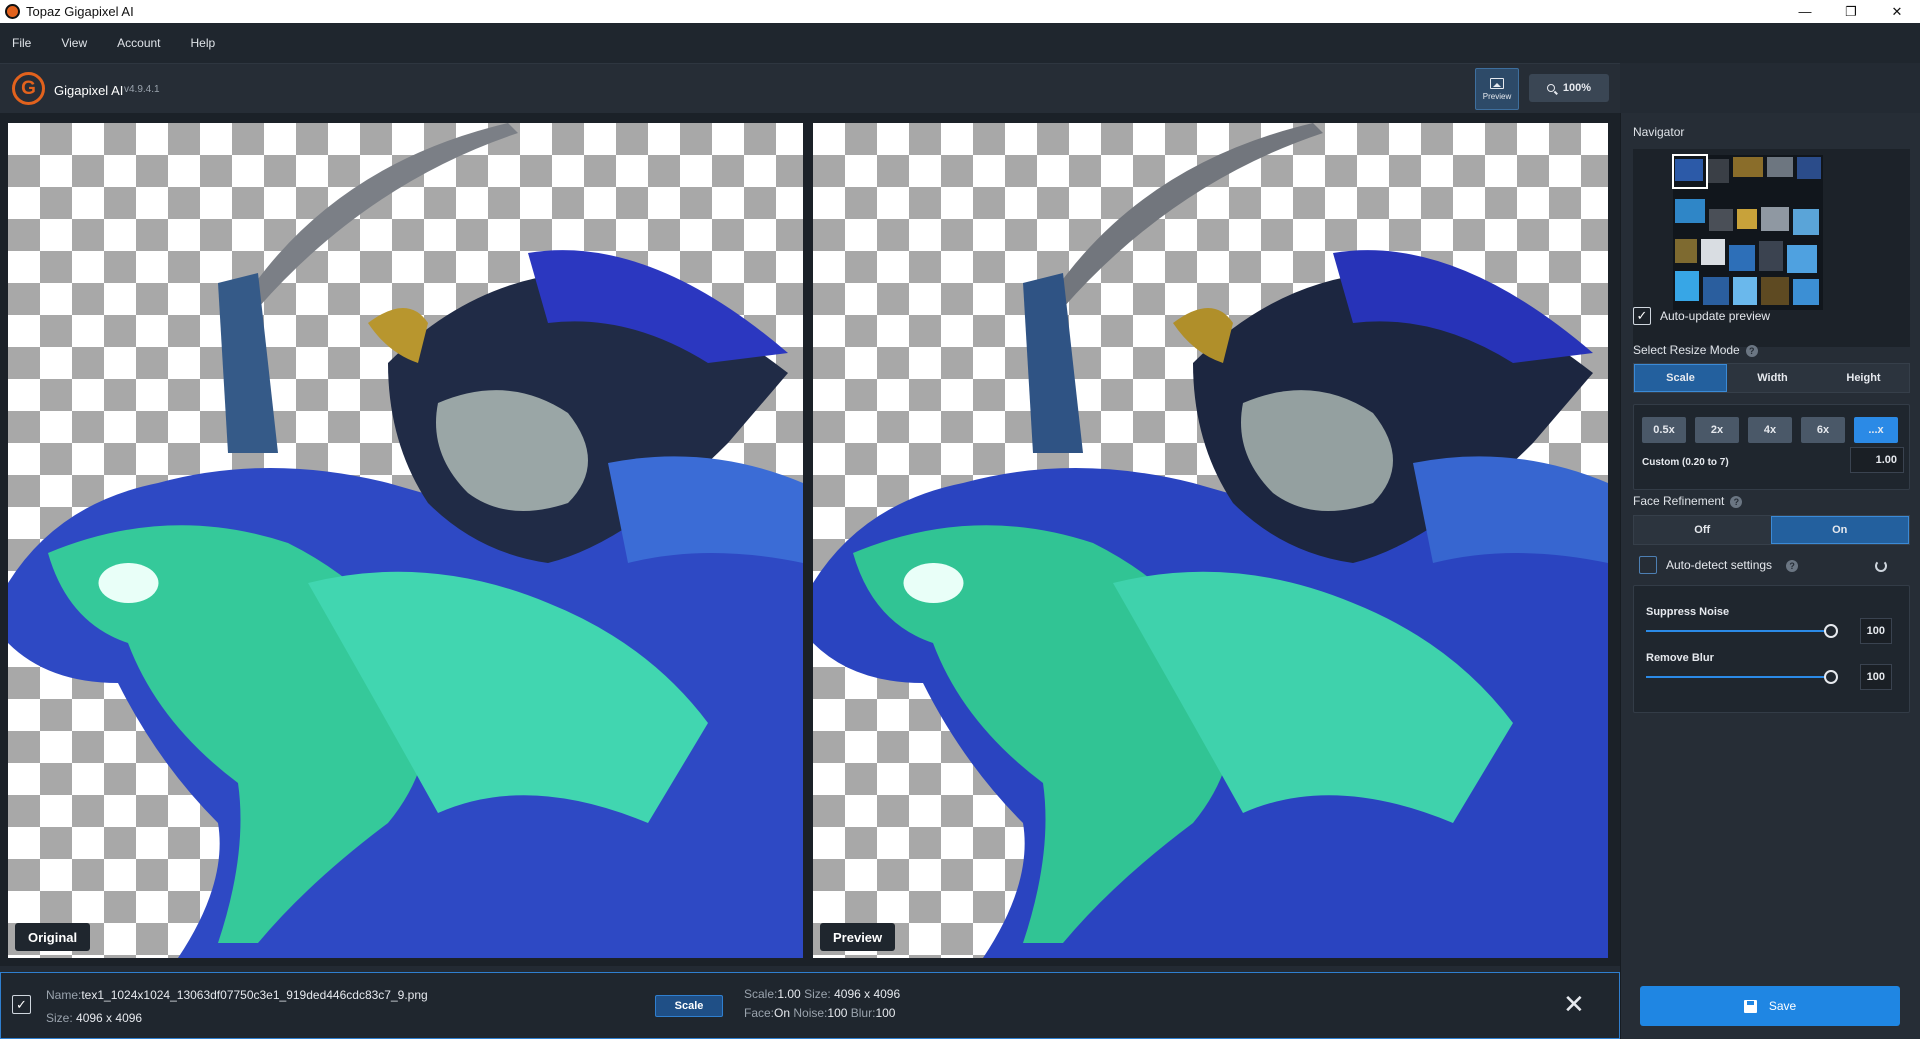 Image resolution: width=1920 pixels, height=1039 pixels. Describe the element at coordinates (761, 994) in the screenshot. I see `output-scale-label: Scale:` at that location.